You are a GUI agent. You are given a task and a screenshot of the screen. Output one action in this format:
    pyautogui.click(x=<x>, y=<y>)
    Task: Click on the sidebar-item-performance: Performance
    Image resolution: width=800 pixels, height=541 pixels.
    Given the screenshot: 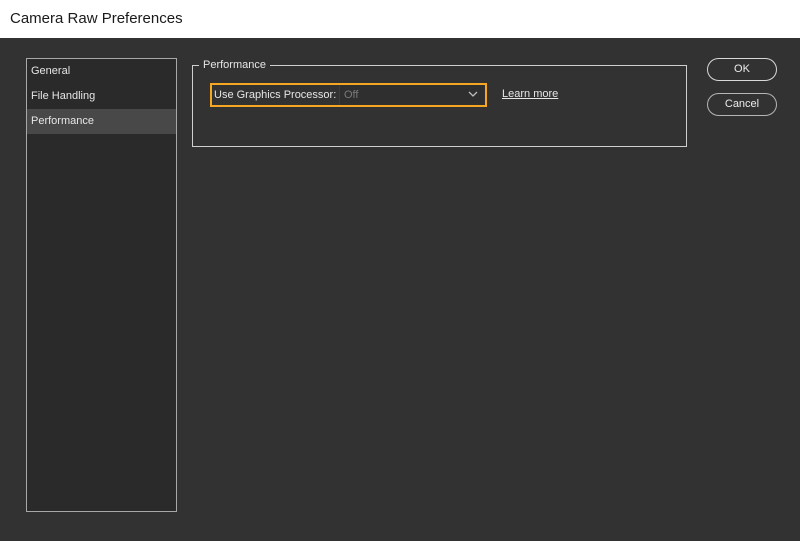 What is the action you would take?
    pyautogui.click(x=101, y=121)
    